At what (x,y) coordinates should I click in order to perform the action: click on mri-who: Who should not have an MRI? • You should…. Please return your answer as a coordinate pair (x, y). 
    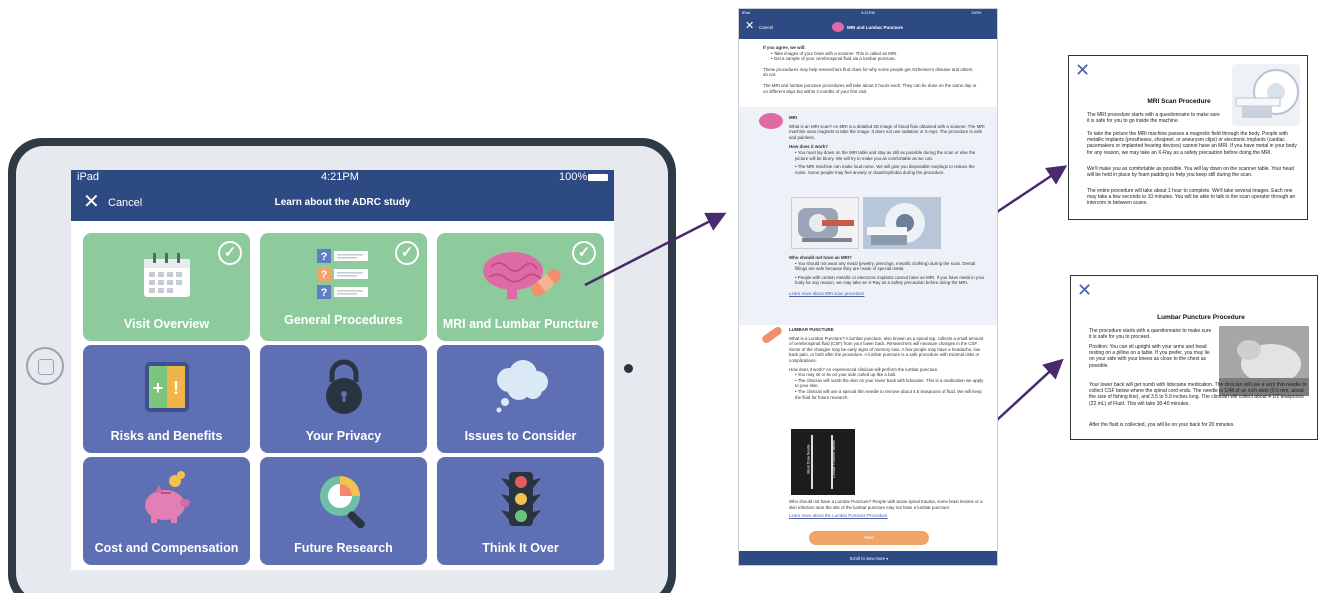
    Looking at the image, I should click on (887, 276).